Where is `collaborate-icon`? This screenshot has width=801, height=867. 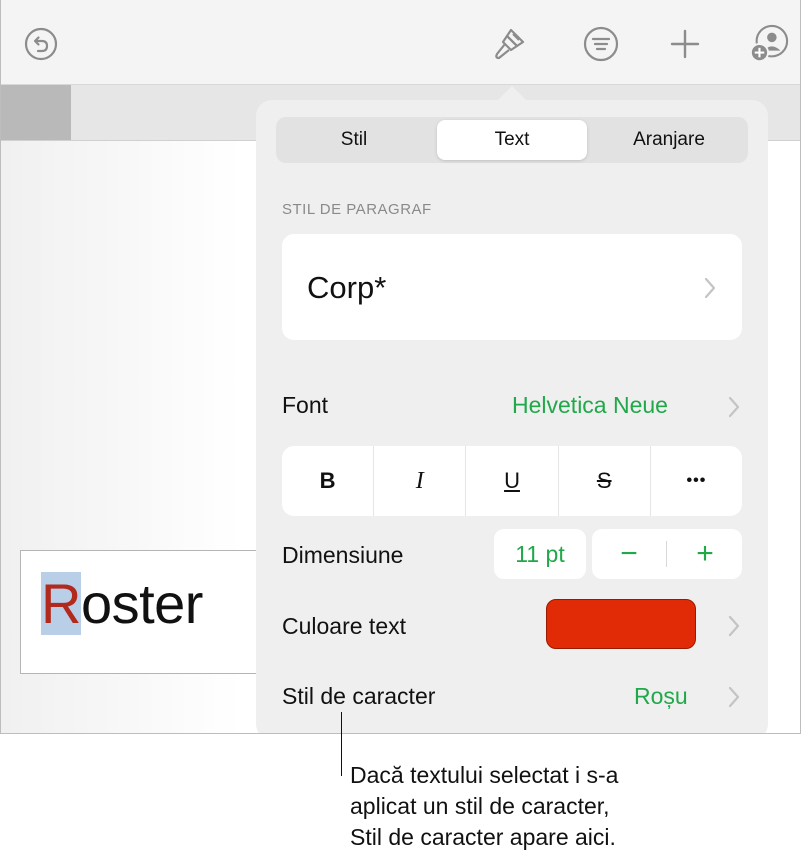
collaborate-icon is located at coordinates (769, 44).